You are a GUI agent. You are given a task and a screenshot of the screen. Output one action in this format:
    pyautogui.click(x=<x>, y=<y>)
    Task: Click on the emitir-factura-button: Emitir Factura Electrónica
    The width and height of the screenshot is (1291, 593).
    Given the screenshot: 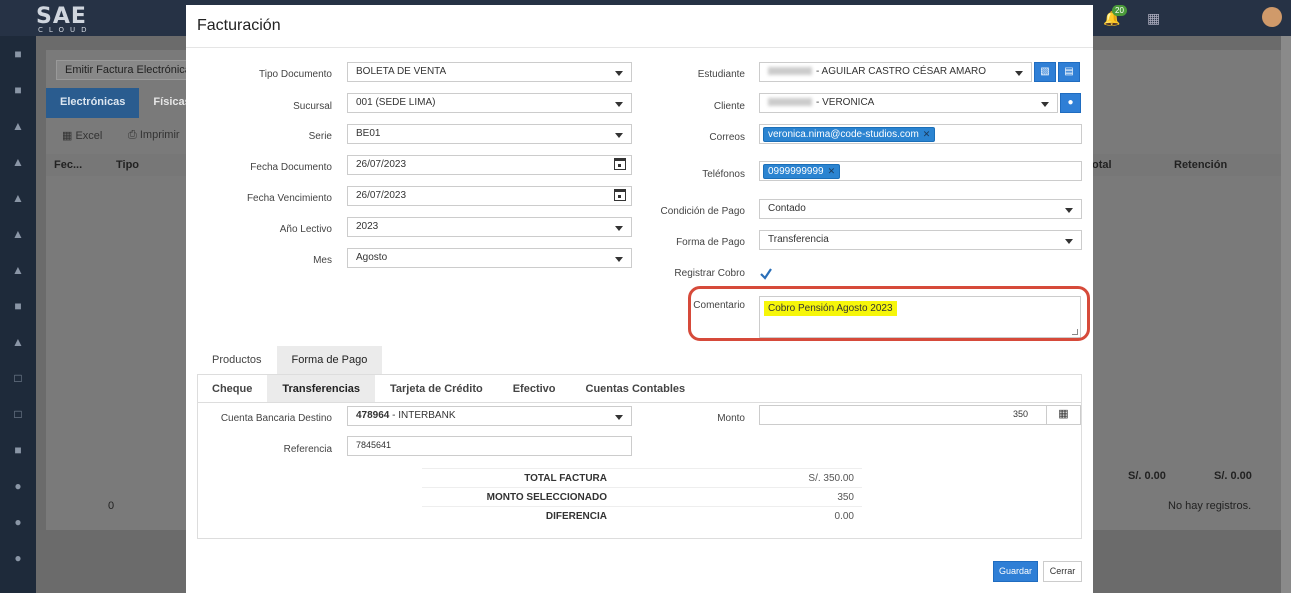 What is the action you would take?
    pyautogui.click(x=128, y=70)
    